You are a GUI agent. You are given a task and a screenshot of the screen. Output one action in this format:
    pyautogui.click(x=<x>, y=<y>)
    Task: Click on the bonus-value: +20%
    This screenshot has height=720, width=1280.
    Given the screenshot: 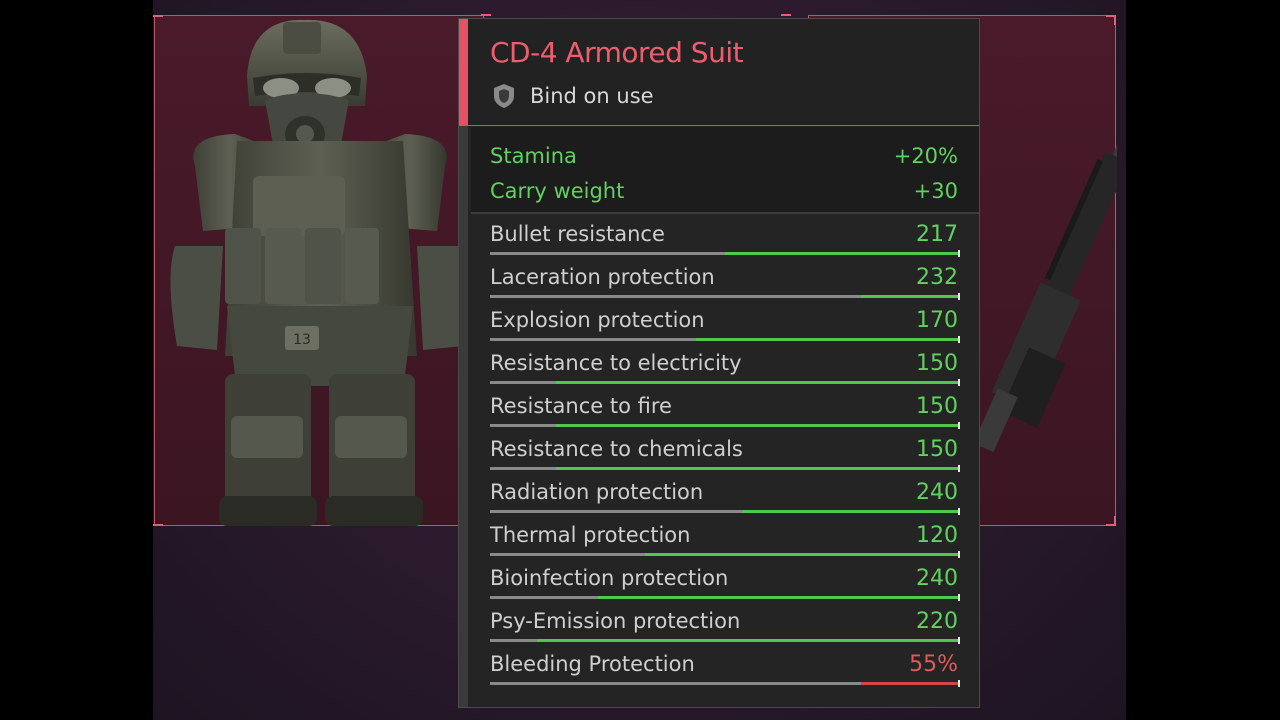 What is the action you would take?
    pyautogui.click(x=925, y=156)
    